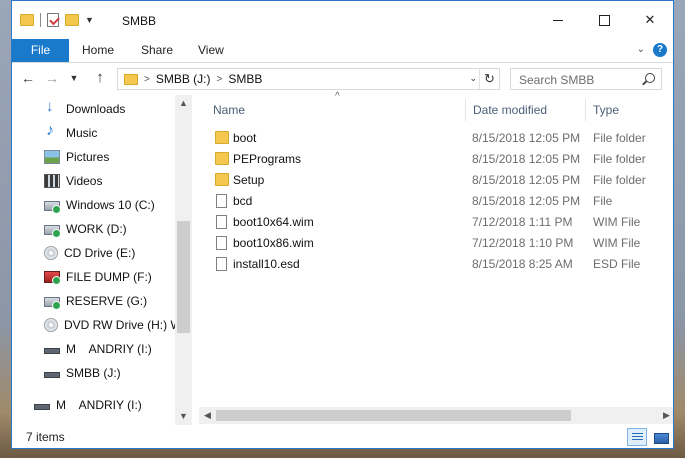 The height and width of the screenshot is (458, 685). Describe the element at coordinates (52, 131) in the screenshot. I see `music-icon` at that location.